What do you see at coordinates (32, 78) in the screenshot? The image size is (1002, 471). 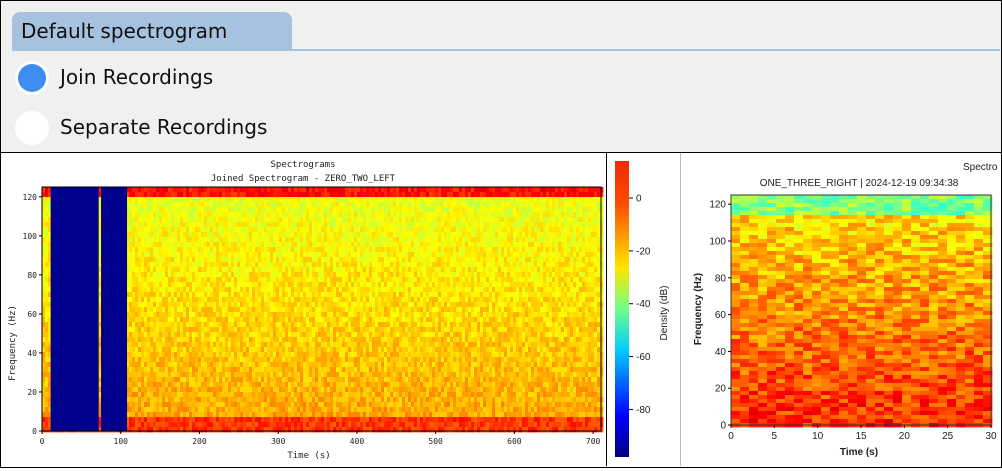 I see `radio-button-selected` at bounding box center [32, 78].